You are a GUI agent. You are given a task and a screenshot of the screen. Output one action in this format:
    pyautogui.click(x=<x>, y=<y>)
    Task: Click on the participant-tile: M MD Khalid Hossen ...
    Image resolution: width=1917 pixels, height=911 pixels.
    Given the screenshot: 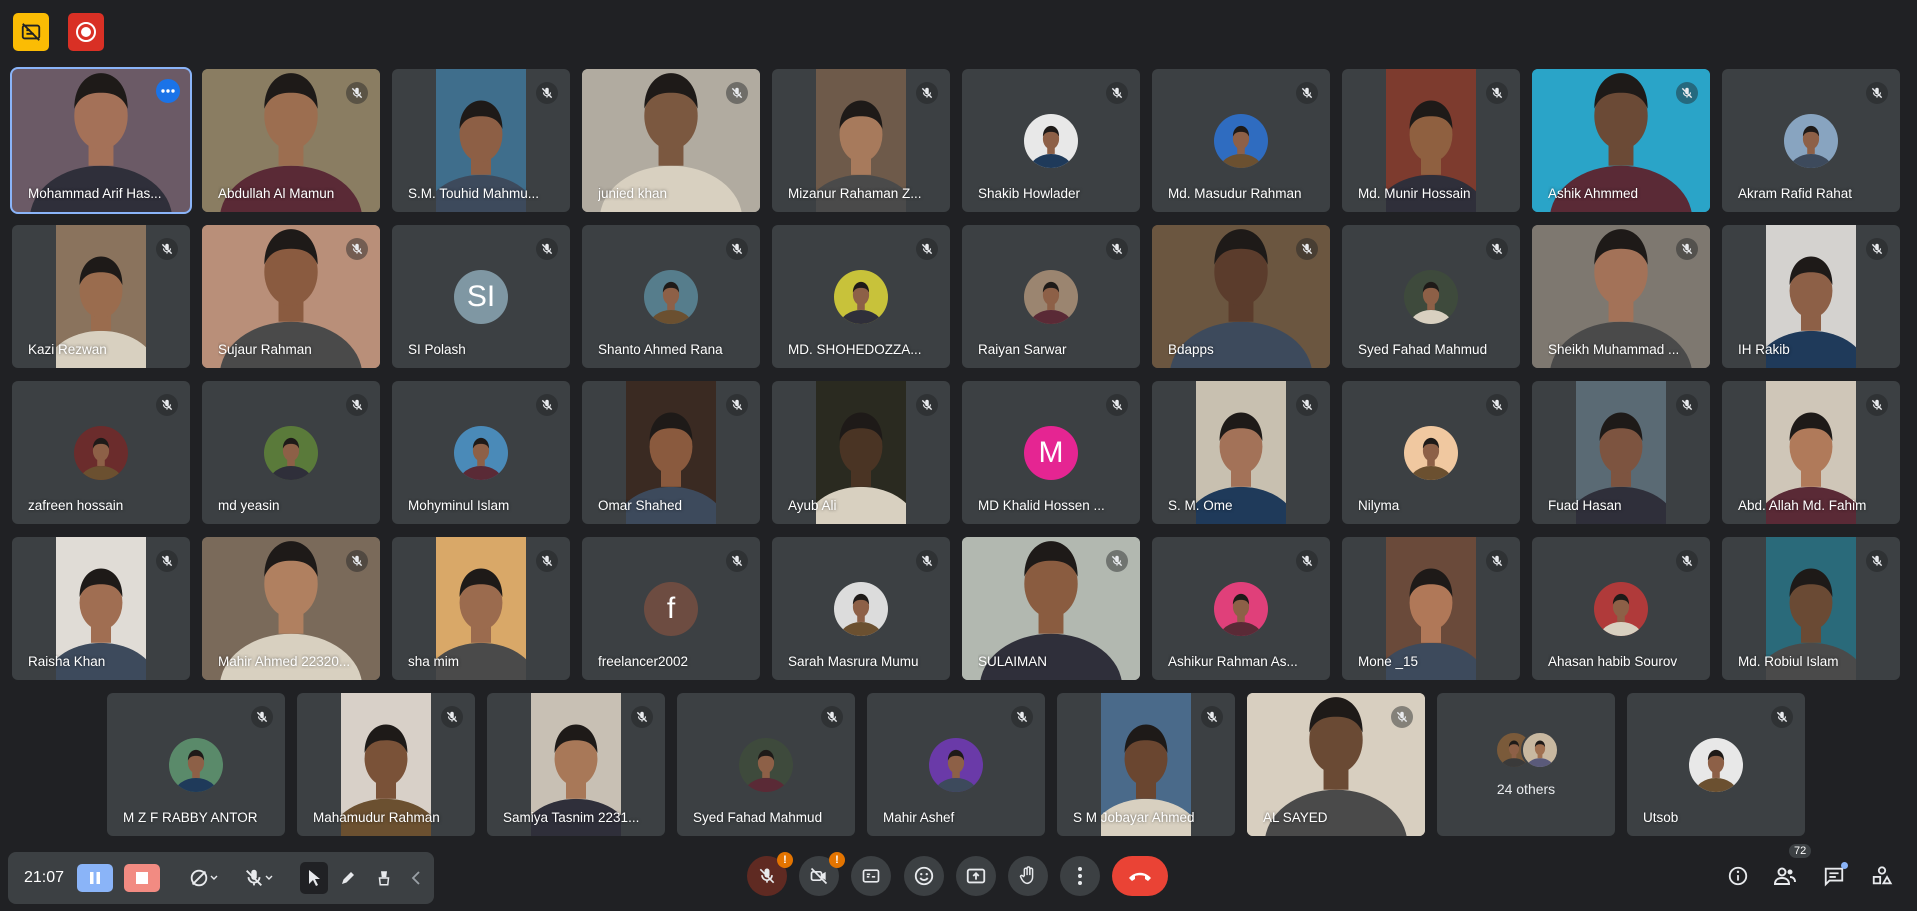 What is the action you would take?
    pyautogui.click(x=1051, y=452)
    